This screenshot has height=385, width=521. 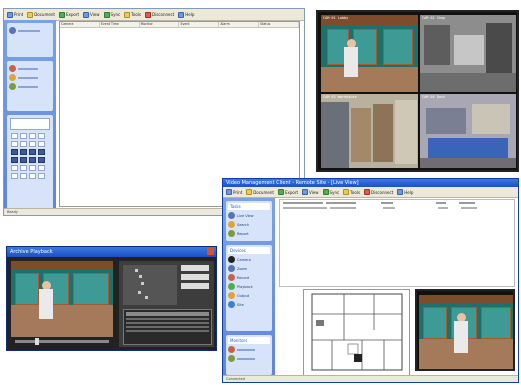 What do you see at coordinates (37, 341) in the screenshot?
I see `slider-thumb` at bounding box center [37, 341].